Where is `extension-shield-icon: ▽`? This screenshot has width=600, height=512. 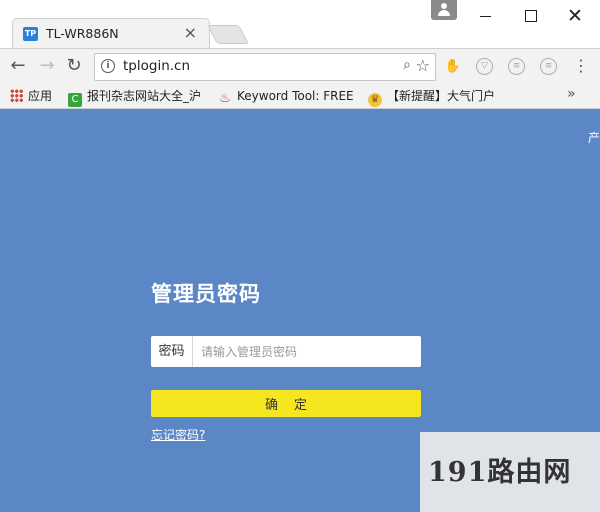
extension-shield-icon: ▽ is located at coordinates (484, 66).